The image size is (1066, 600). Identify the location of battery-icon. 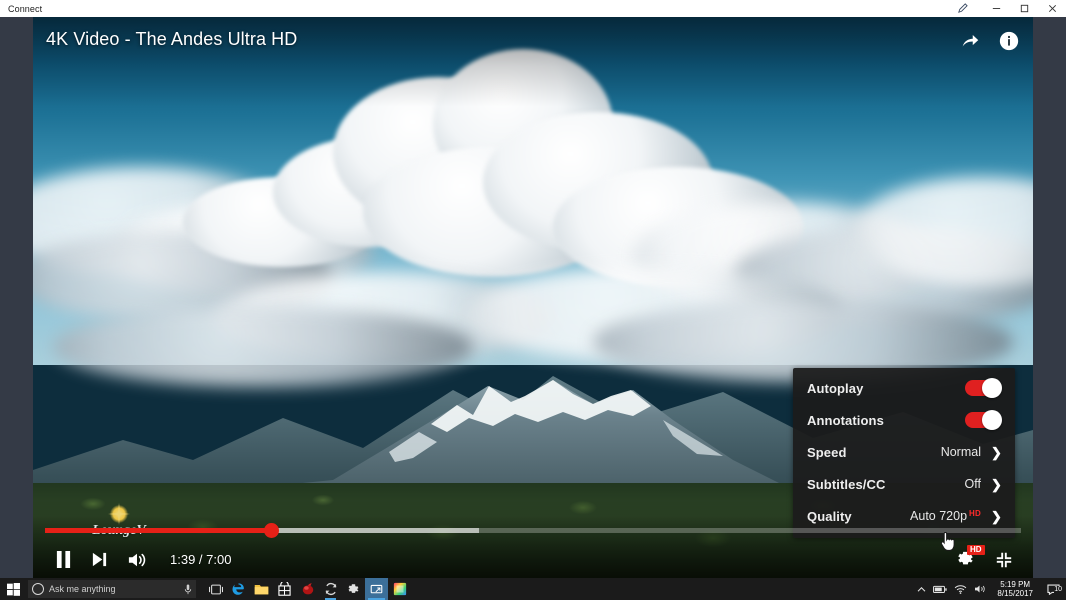
(940, 589).